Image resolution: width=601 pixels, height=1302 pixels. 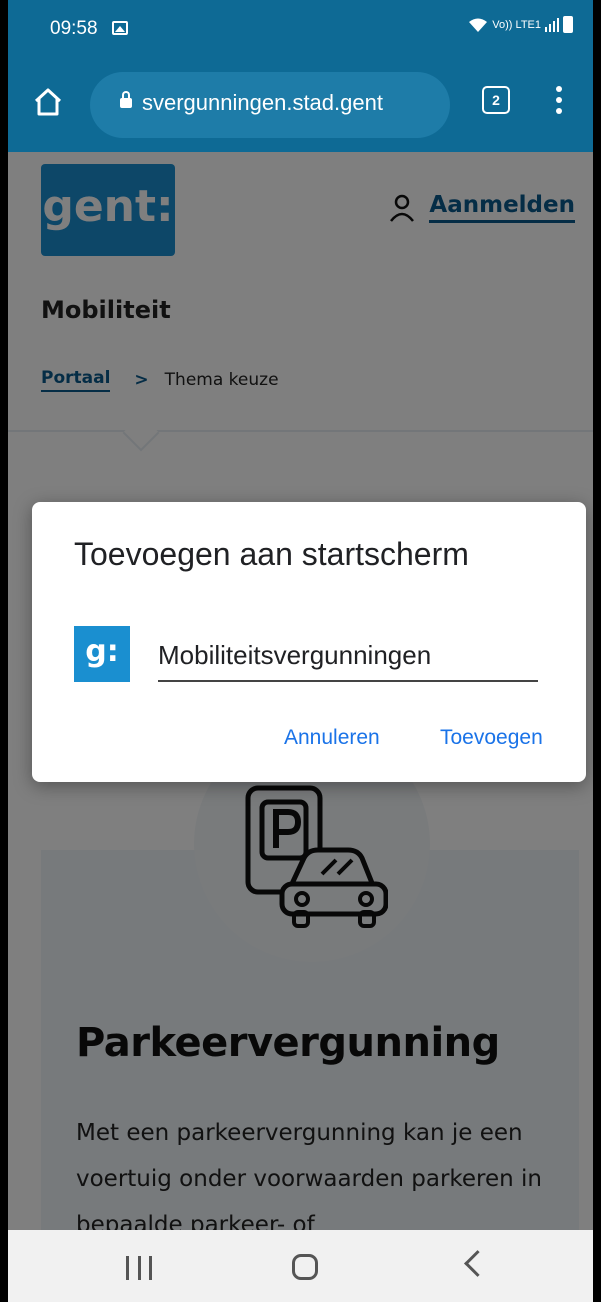 I want to click on browser-toolbar: svergunningen.stad.gent 2, so click(x=300, y=108).